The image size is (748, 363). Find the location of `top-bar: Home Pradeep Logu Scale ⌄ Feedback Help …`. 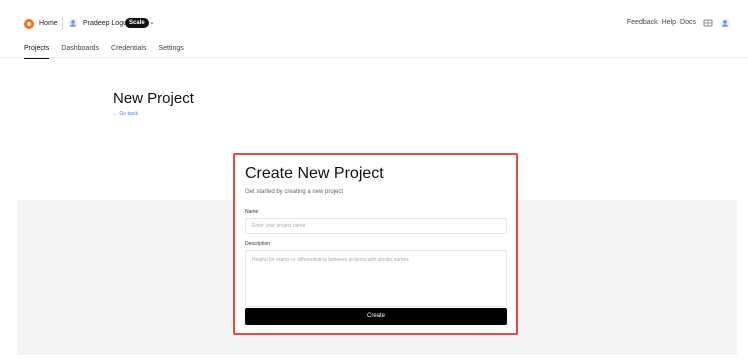

top-bar: Home Pradeep Logu Scale ⌄ Feedback Help … is located at coordinates (374, 18).